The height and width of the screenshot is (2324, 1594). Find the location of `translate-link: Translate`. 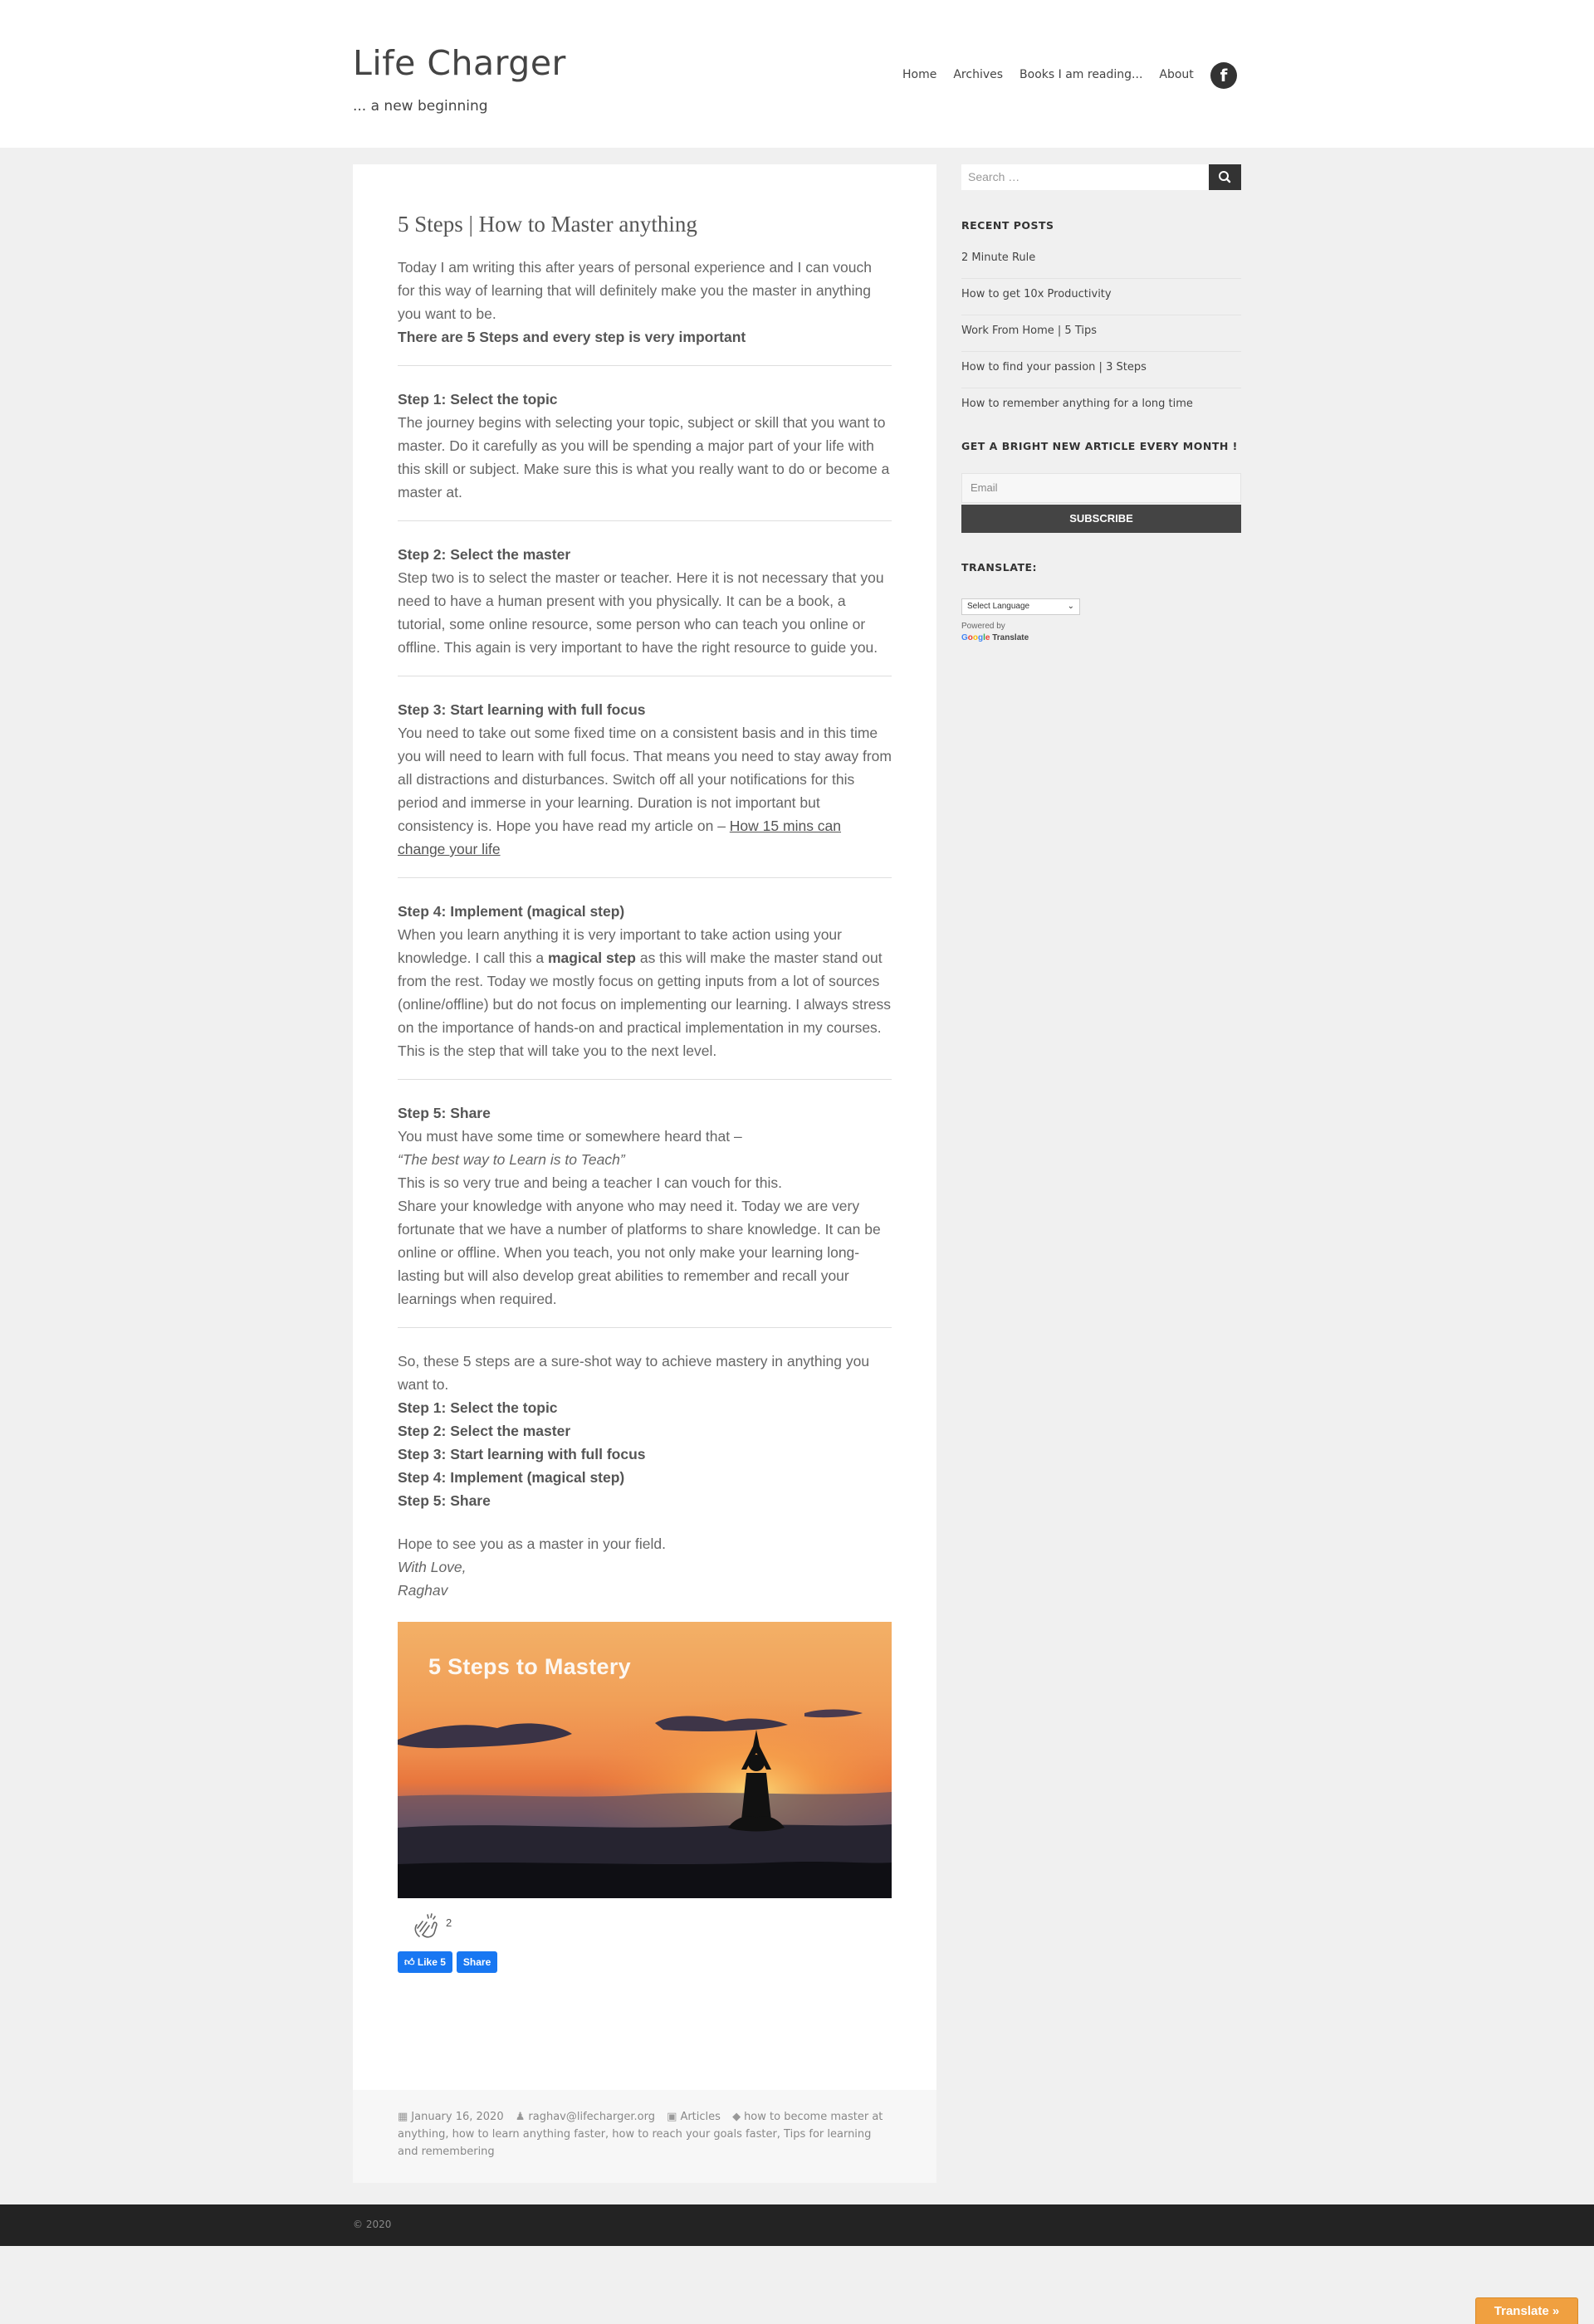

translate-link: Translate is located at coordinates (1010, 637).